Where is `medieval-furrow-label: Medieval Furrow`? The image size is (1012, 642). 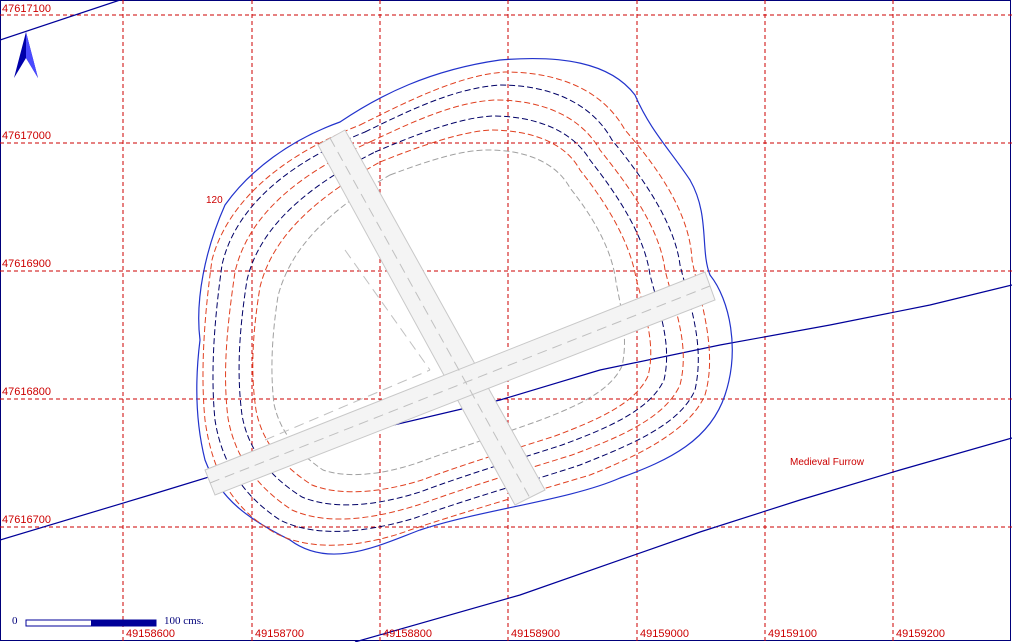 medieval-furrow-label: Medieval Furrow is located at coordinates (827, 462).